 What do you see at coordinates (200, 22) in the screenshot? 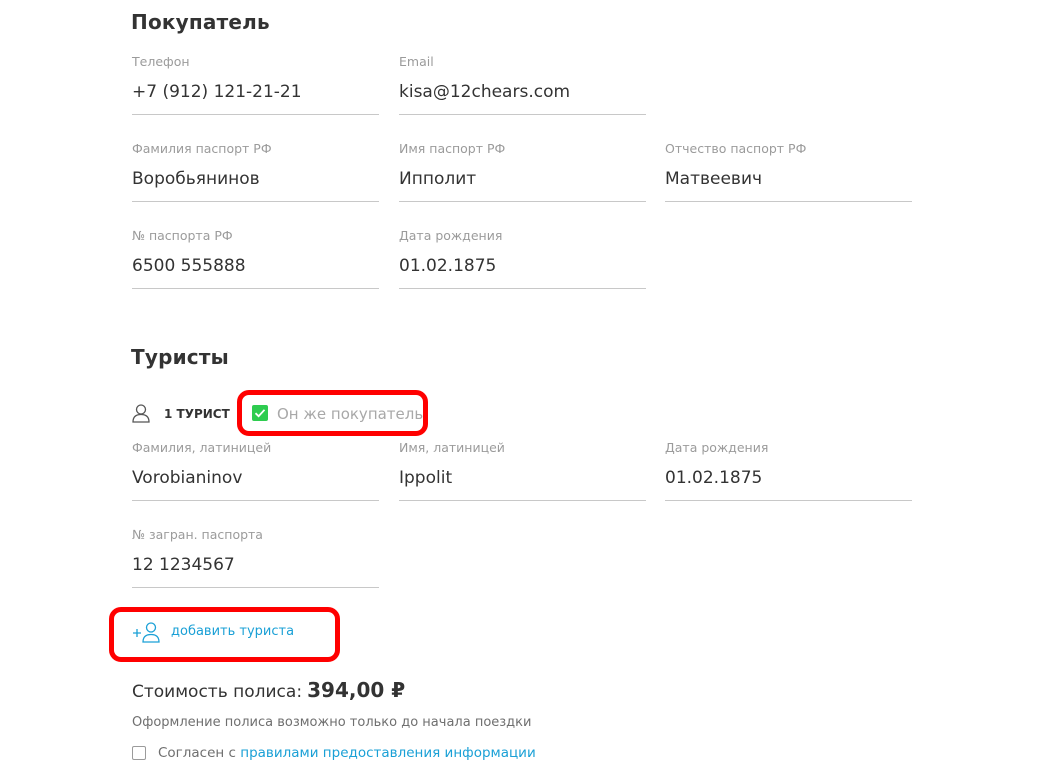
I see `buyer-section-title: Покупатель` at bounding box center [200, 22].